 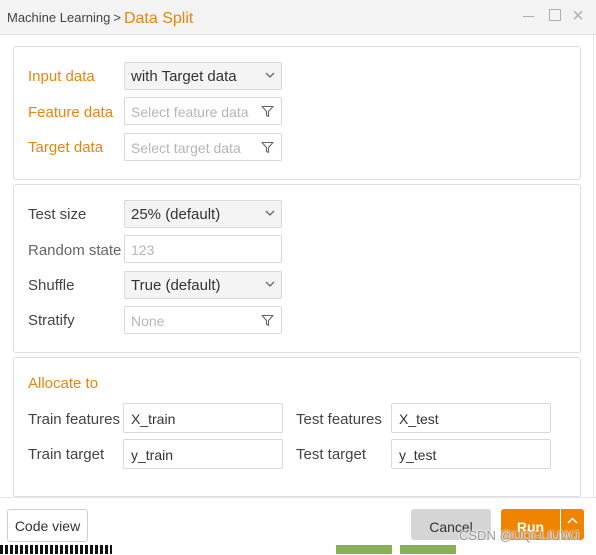 What do you see at coordinates (75, 250) in the screenshot?
I see `random-state-label: Random state` at bounding box center [75, 250].